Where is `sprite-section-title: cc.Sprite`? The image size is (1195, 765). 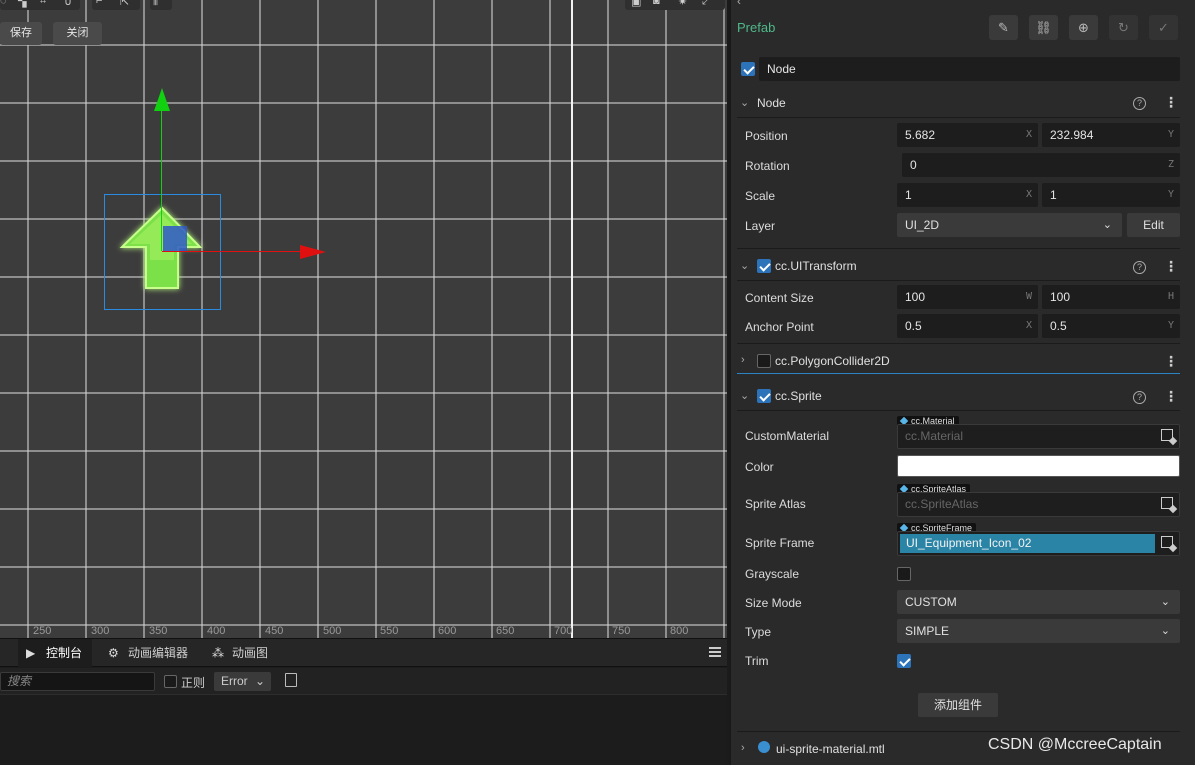
sprite-section-title: cc.Sprite is located at coordinates (798, 396).